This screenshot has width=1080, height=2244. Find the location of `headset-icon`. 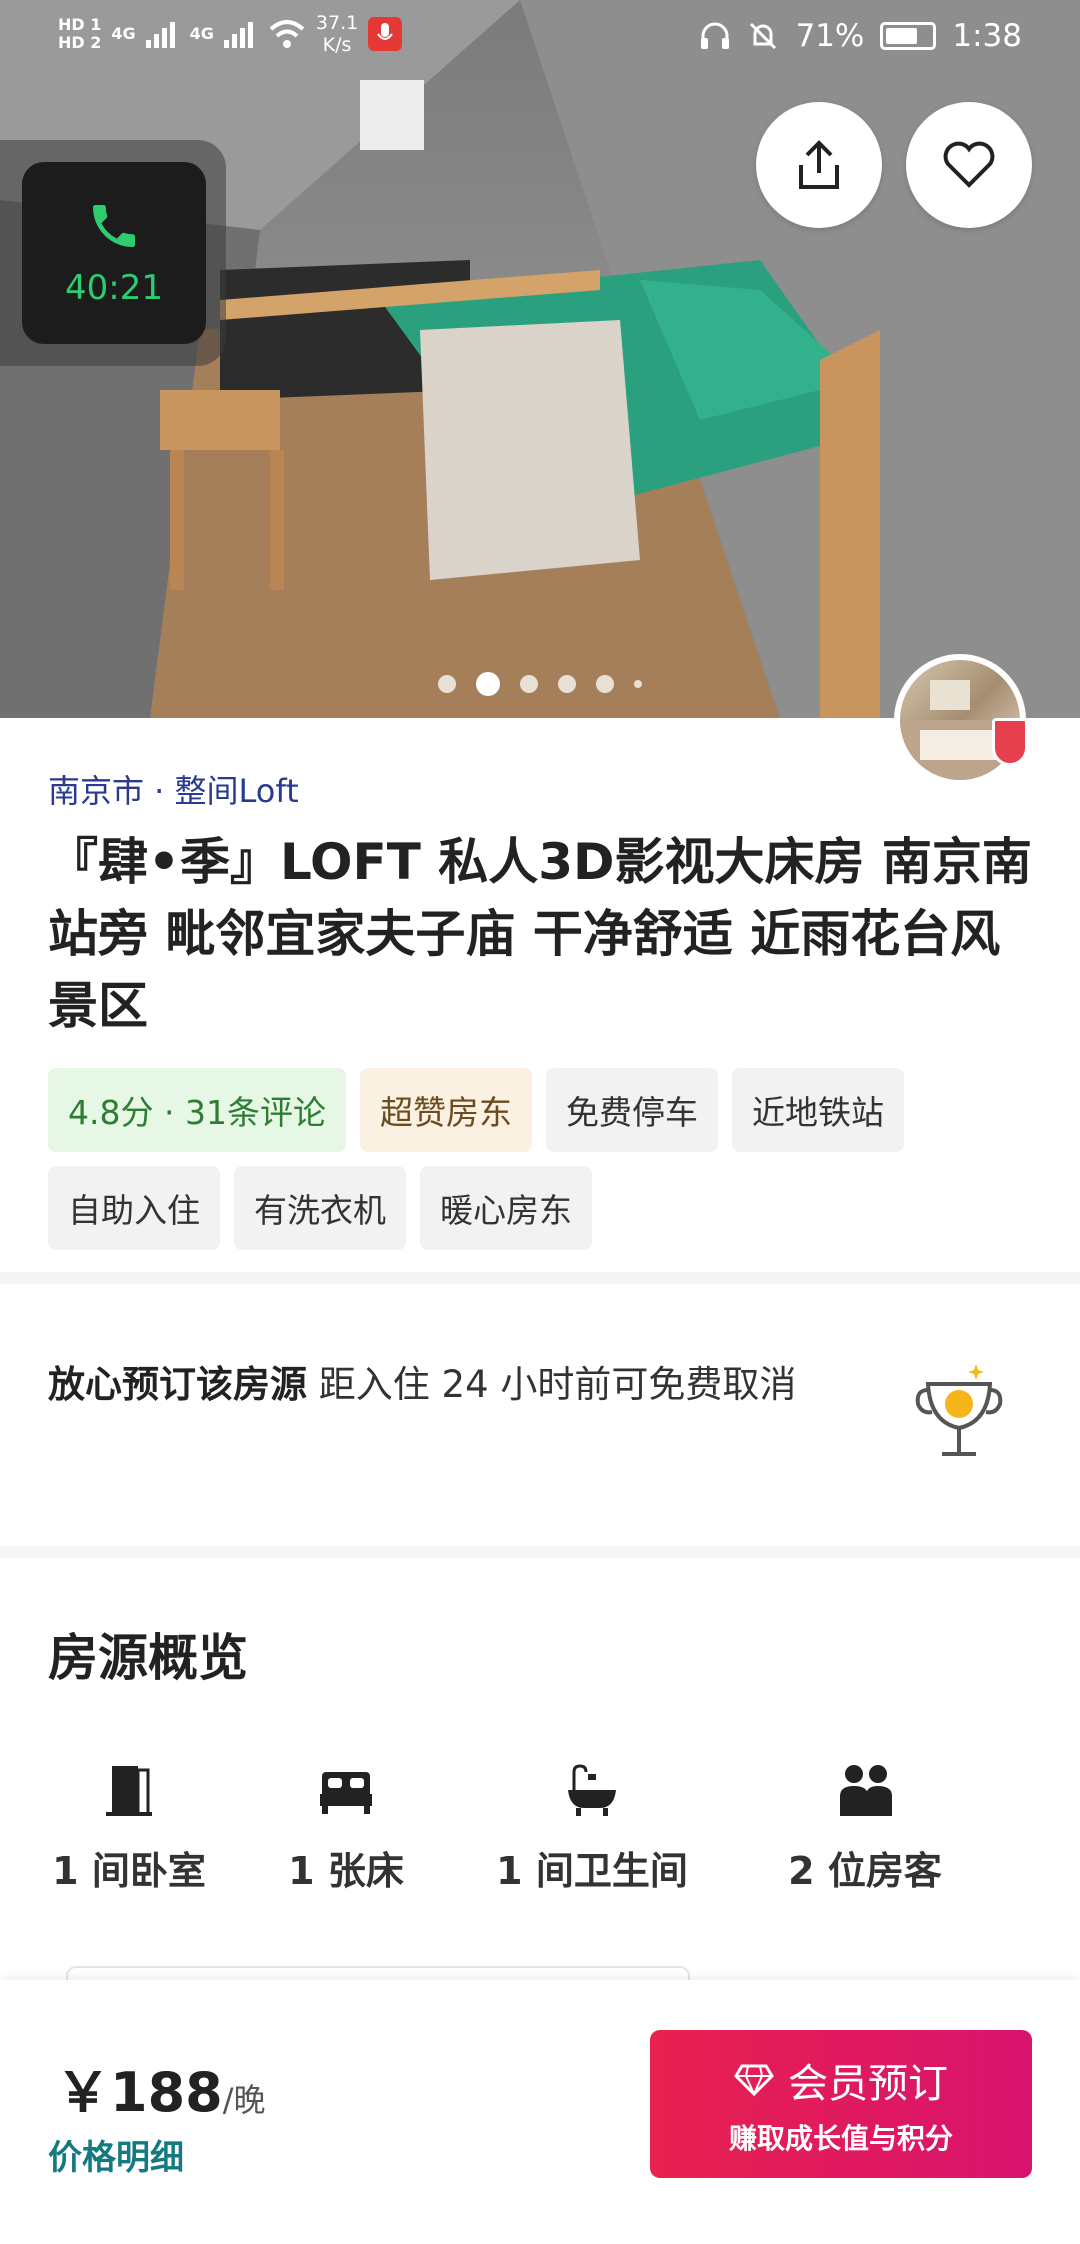

headset-icon is located at coordinates (715, 35).